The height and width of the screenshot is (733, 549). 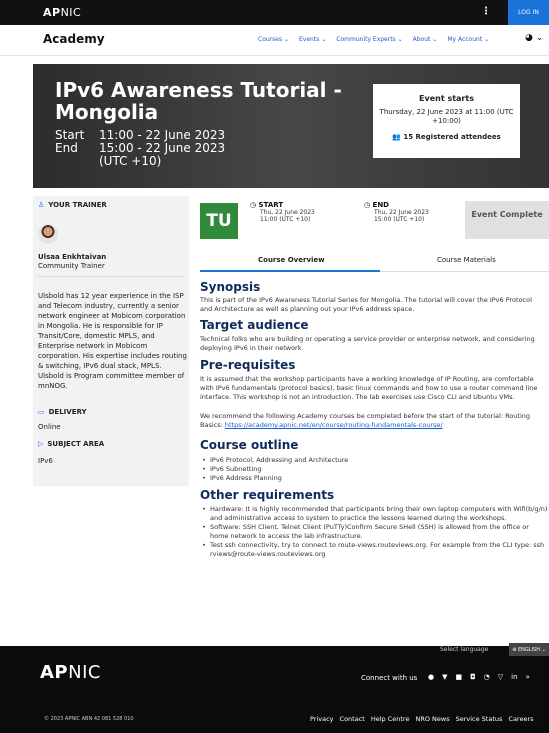 What do you see at coordinates (528, 677) in the screenshot?
I see `rss-icon: »` at bounding box center [528, 677].